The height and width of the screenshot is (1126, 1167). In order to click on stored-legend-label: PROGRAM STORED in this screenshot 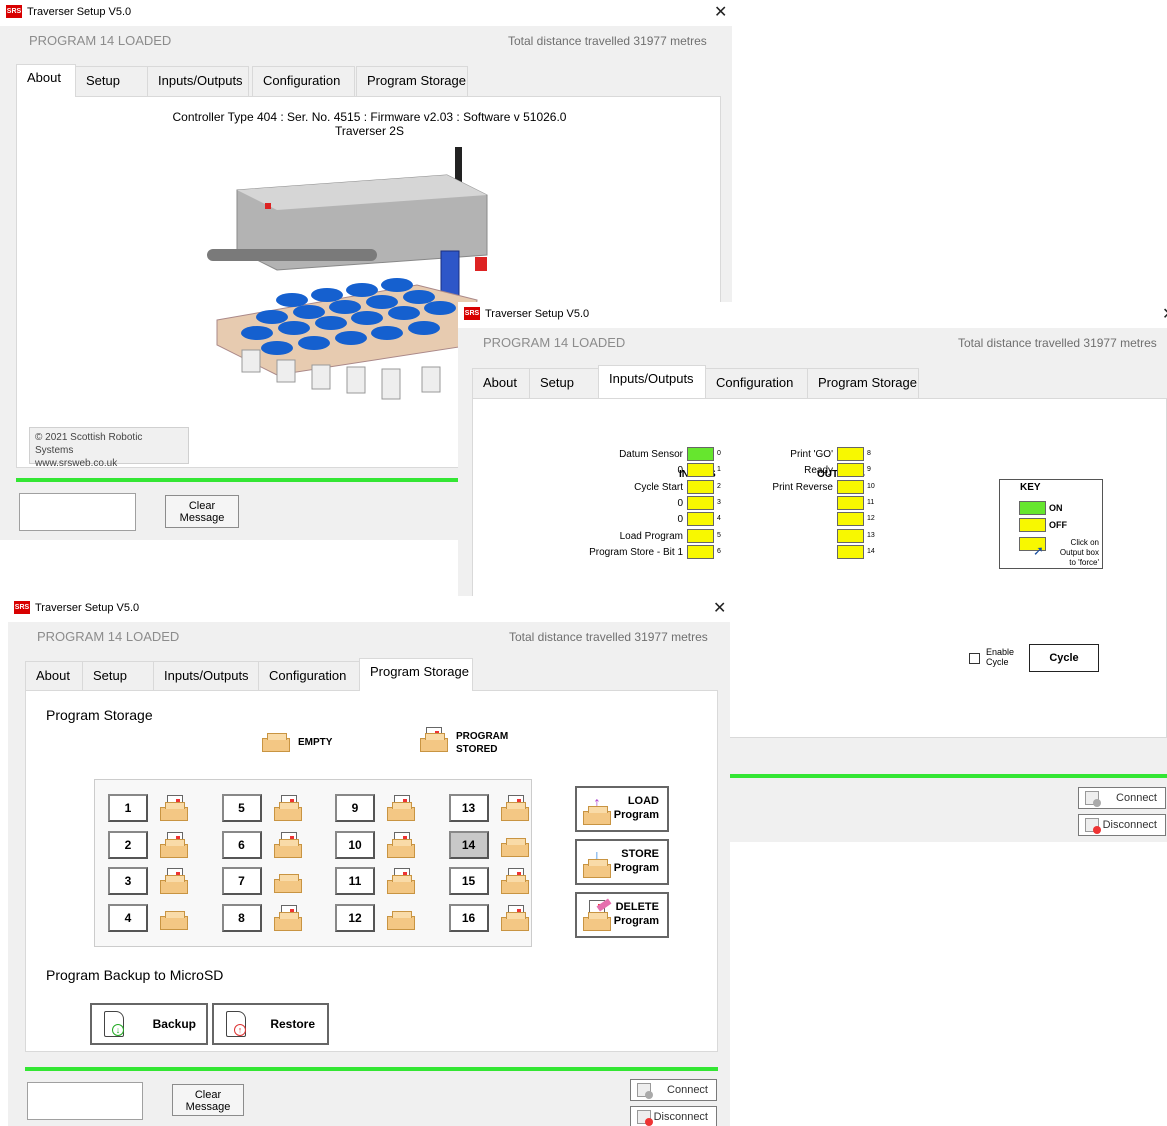, I will do `click(482, 743)`.